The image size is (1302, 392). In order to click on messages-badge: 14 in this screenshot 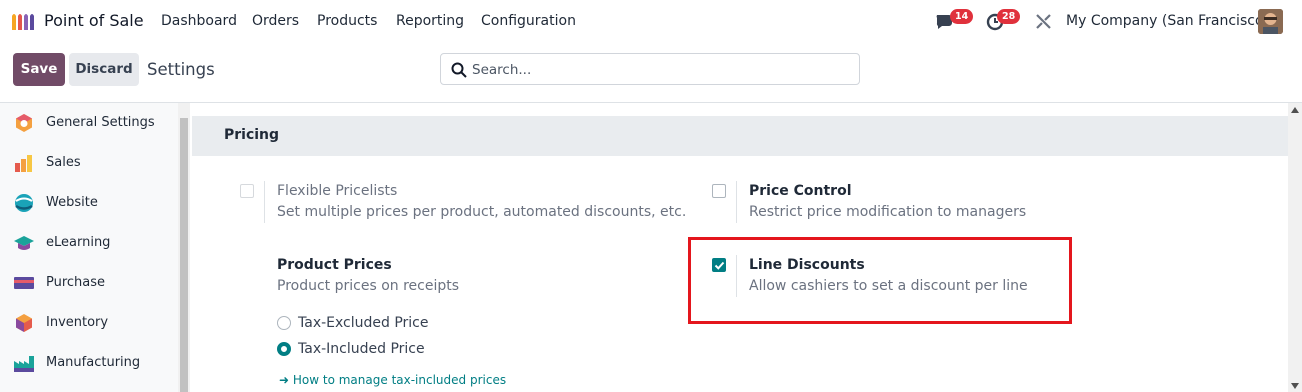, I will do `click(962, 16)`.